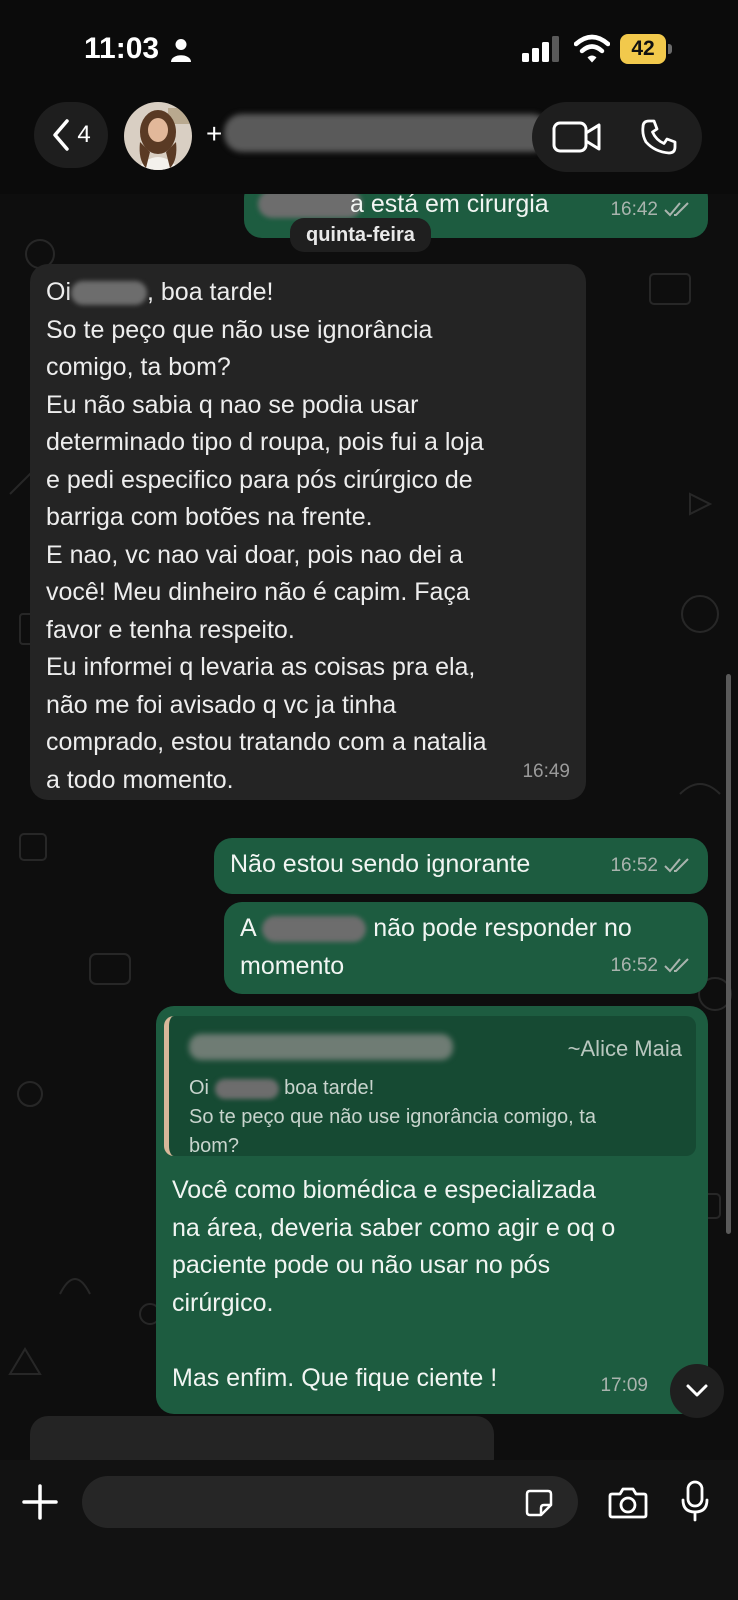  What do you see at coordinates (659, 137) in the screenshot?
I see `phone-icon` at bounding box center [659, 137].